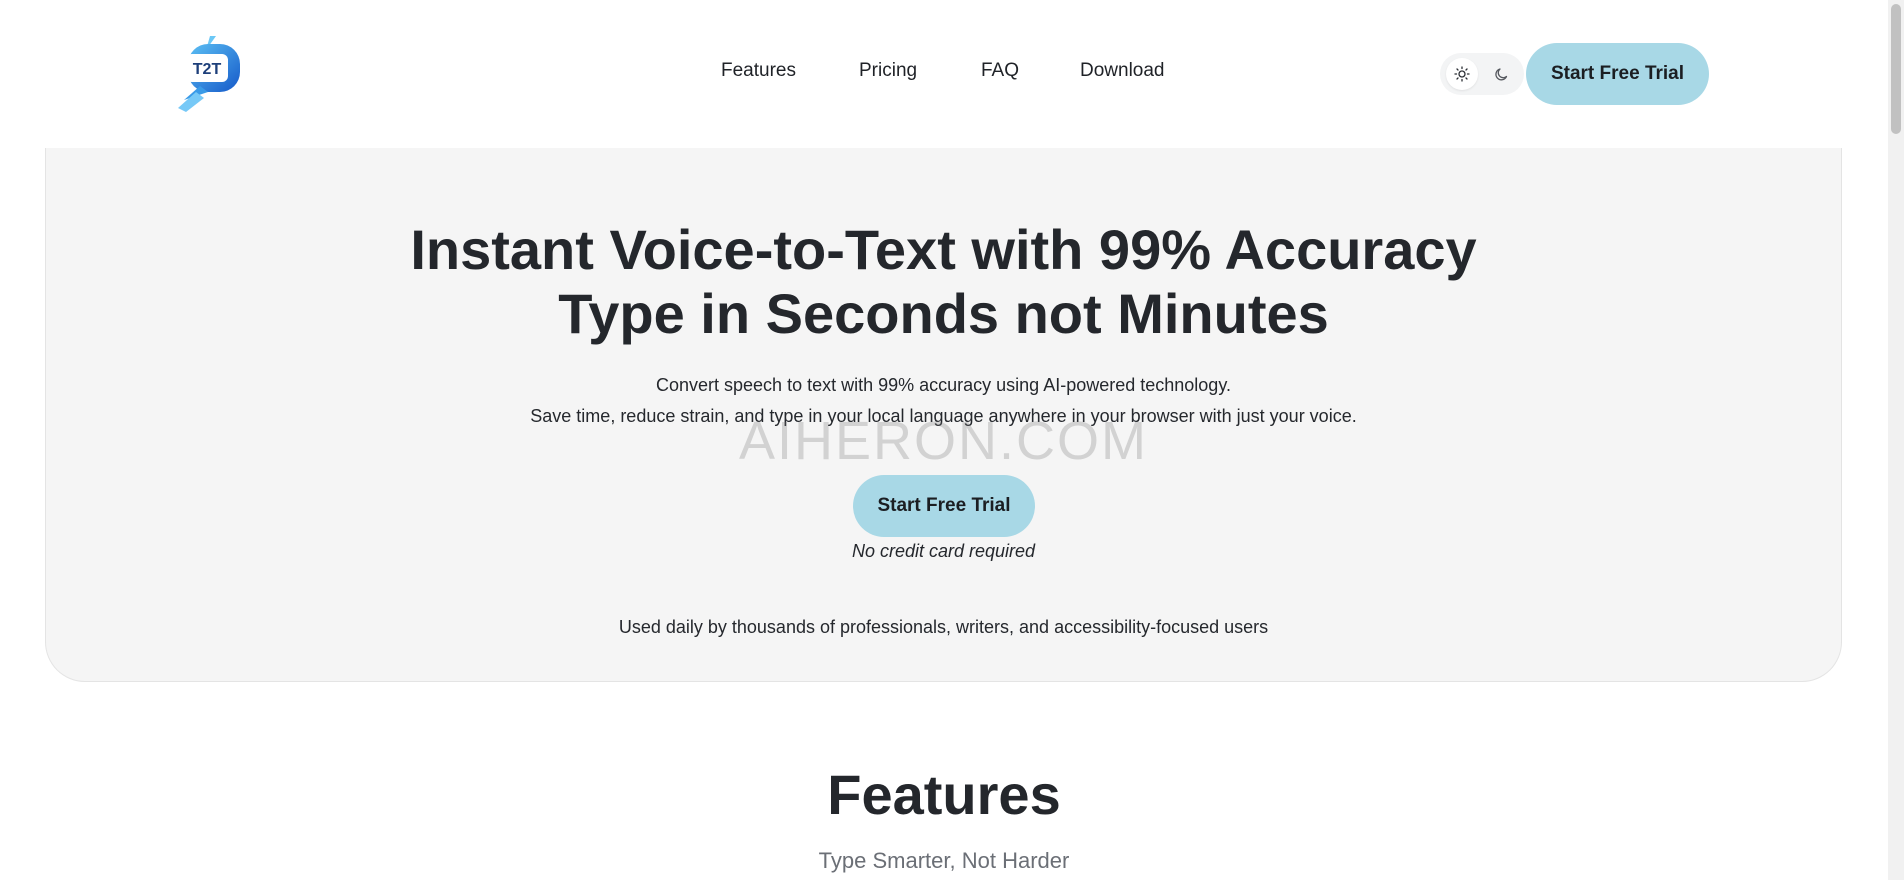 This screenshot has width=1904, height=880. Describe the element at coordinates (1617, 74) in the screenshot. I see `header-start-trial-button: Start Free Trial` at that location.